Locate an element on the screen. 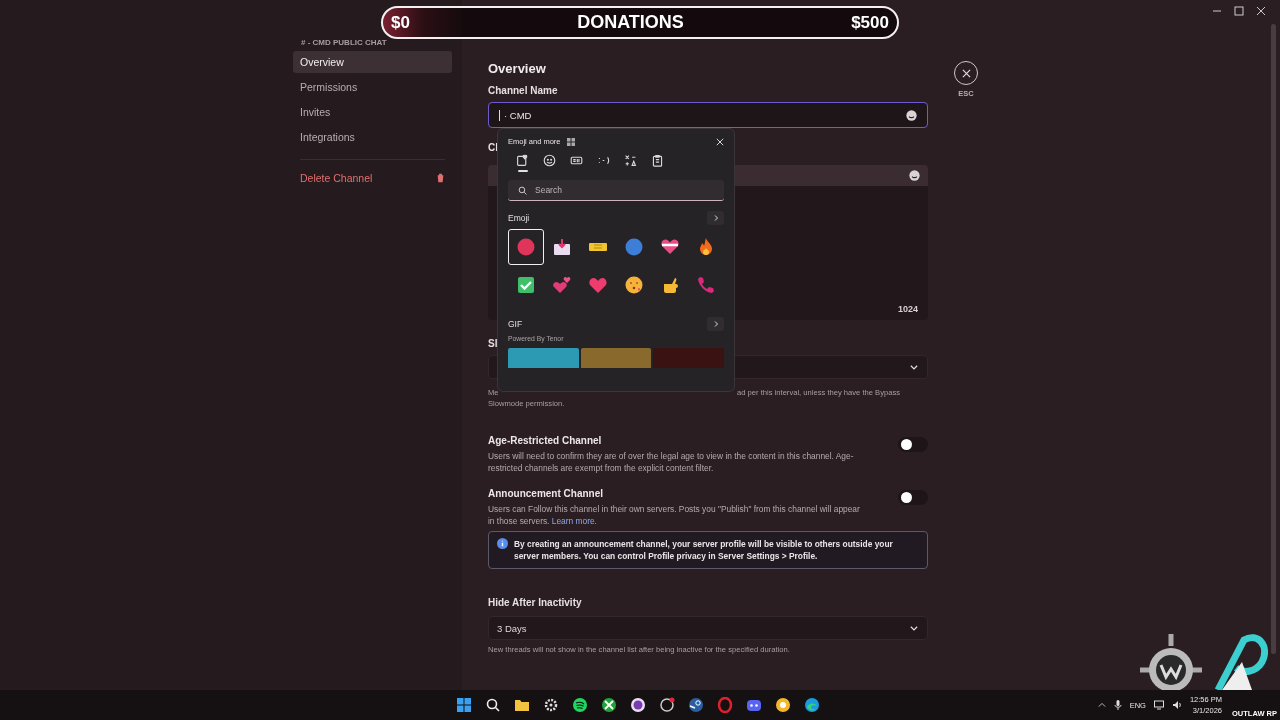  search-input: Search is located at coordinates (615, 190).